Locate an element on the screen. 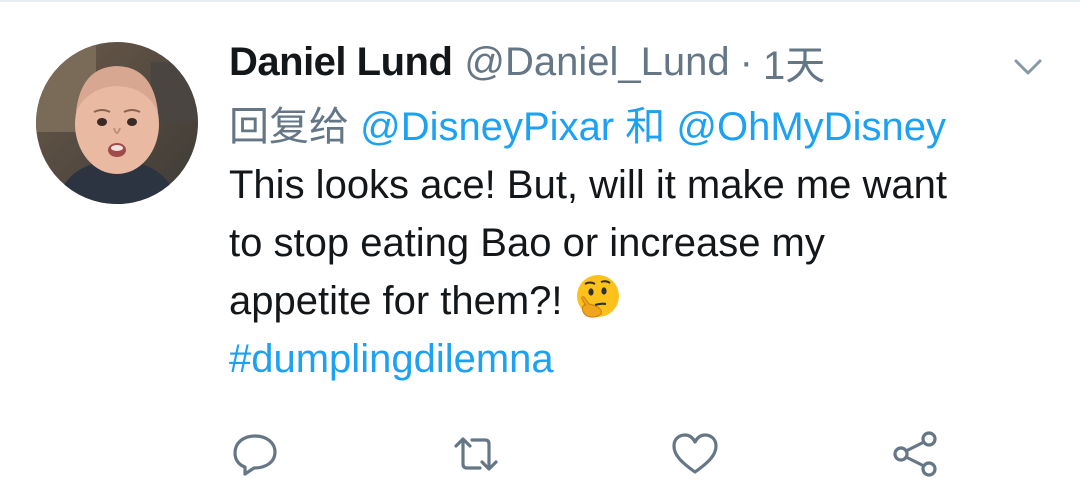  like-button is located at coordinates (695, 454).